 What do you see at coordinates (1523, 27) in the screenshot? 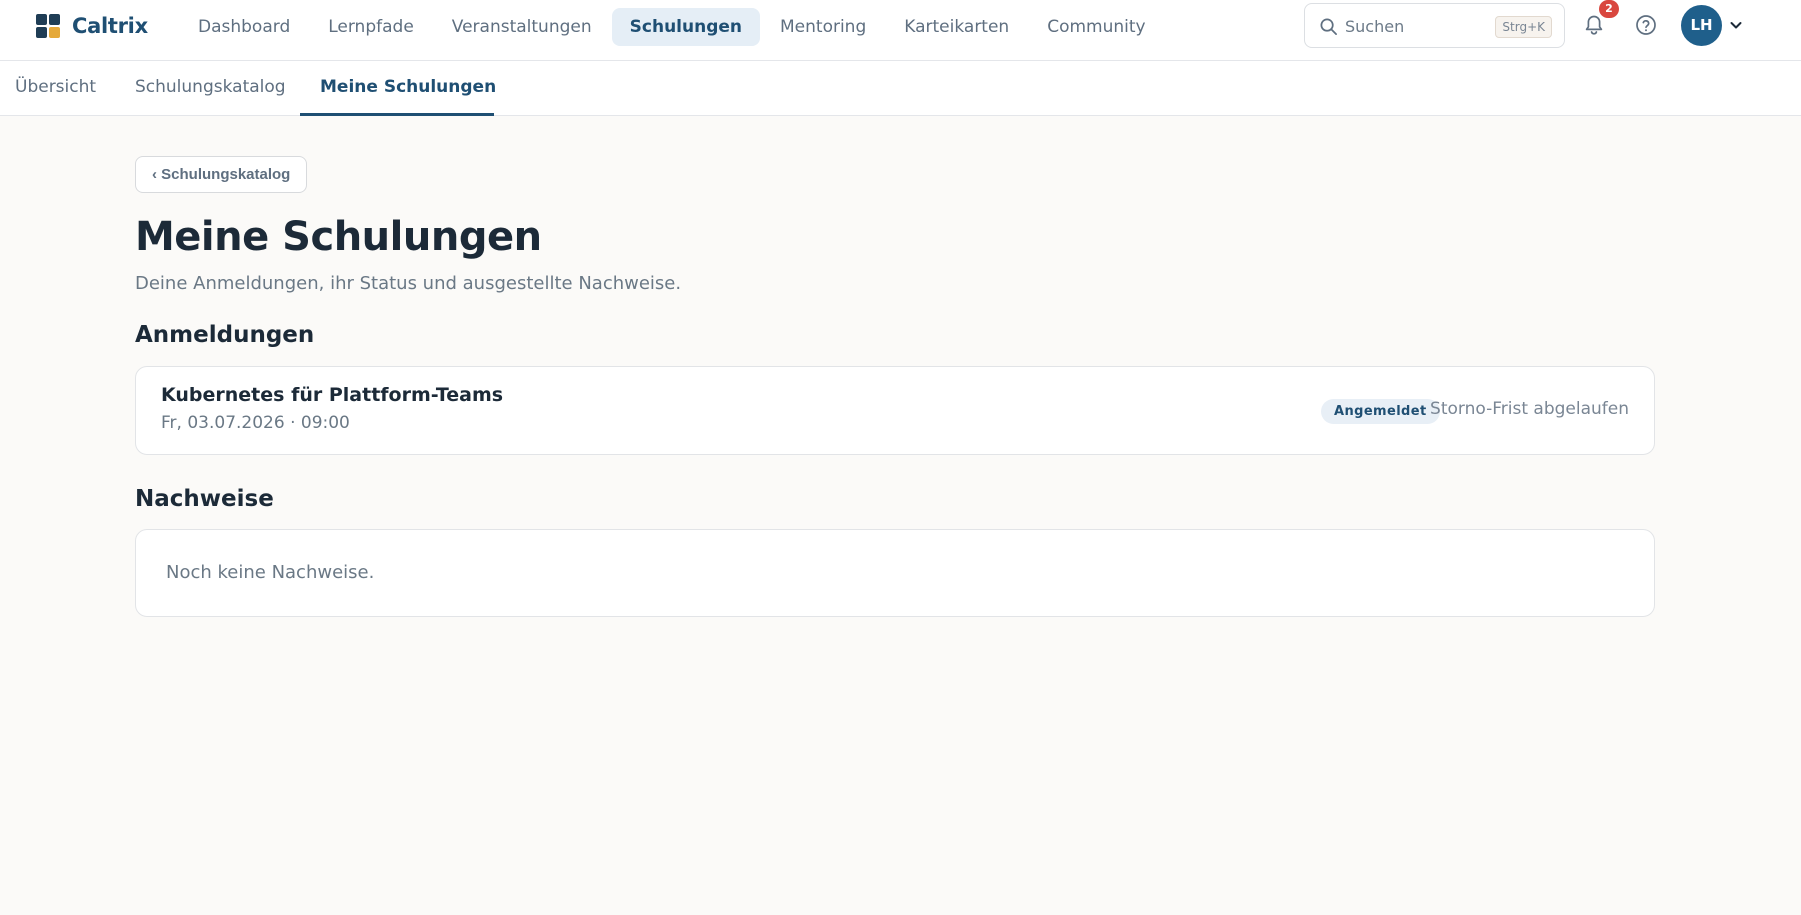
I see `search-shortcut-hint: Strg+K` at bounding box center [1523, 27].